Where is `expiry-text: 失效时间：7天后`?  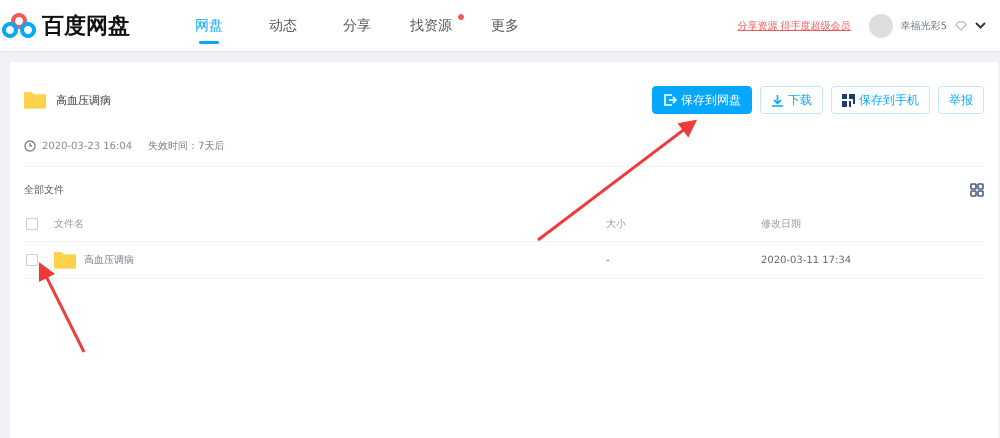 expiry-text: 失效时间：7天后 is located at coordinates (186, 146).